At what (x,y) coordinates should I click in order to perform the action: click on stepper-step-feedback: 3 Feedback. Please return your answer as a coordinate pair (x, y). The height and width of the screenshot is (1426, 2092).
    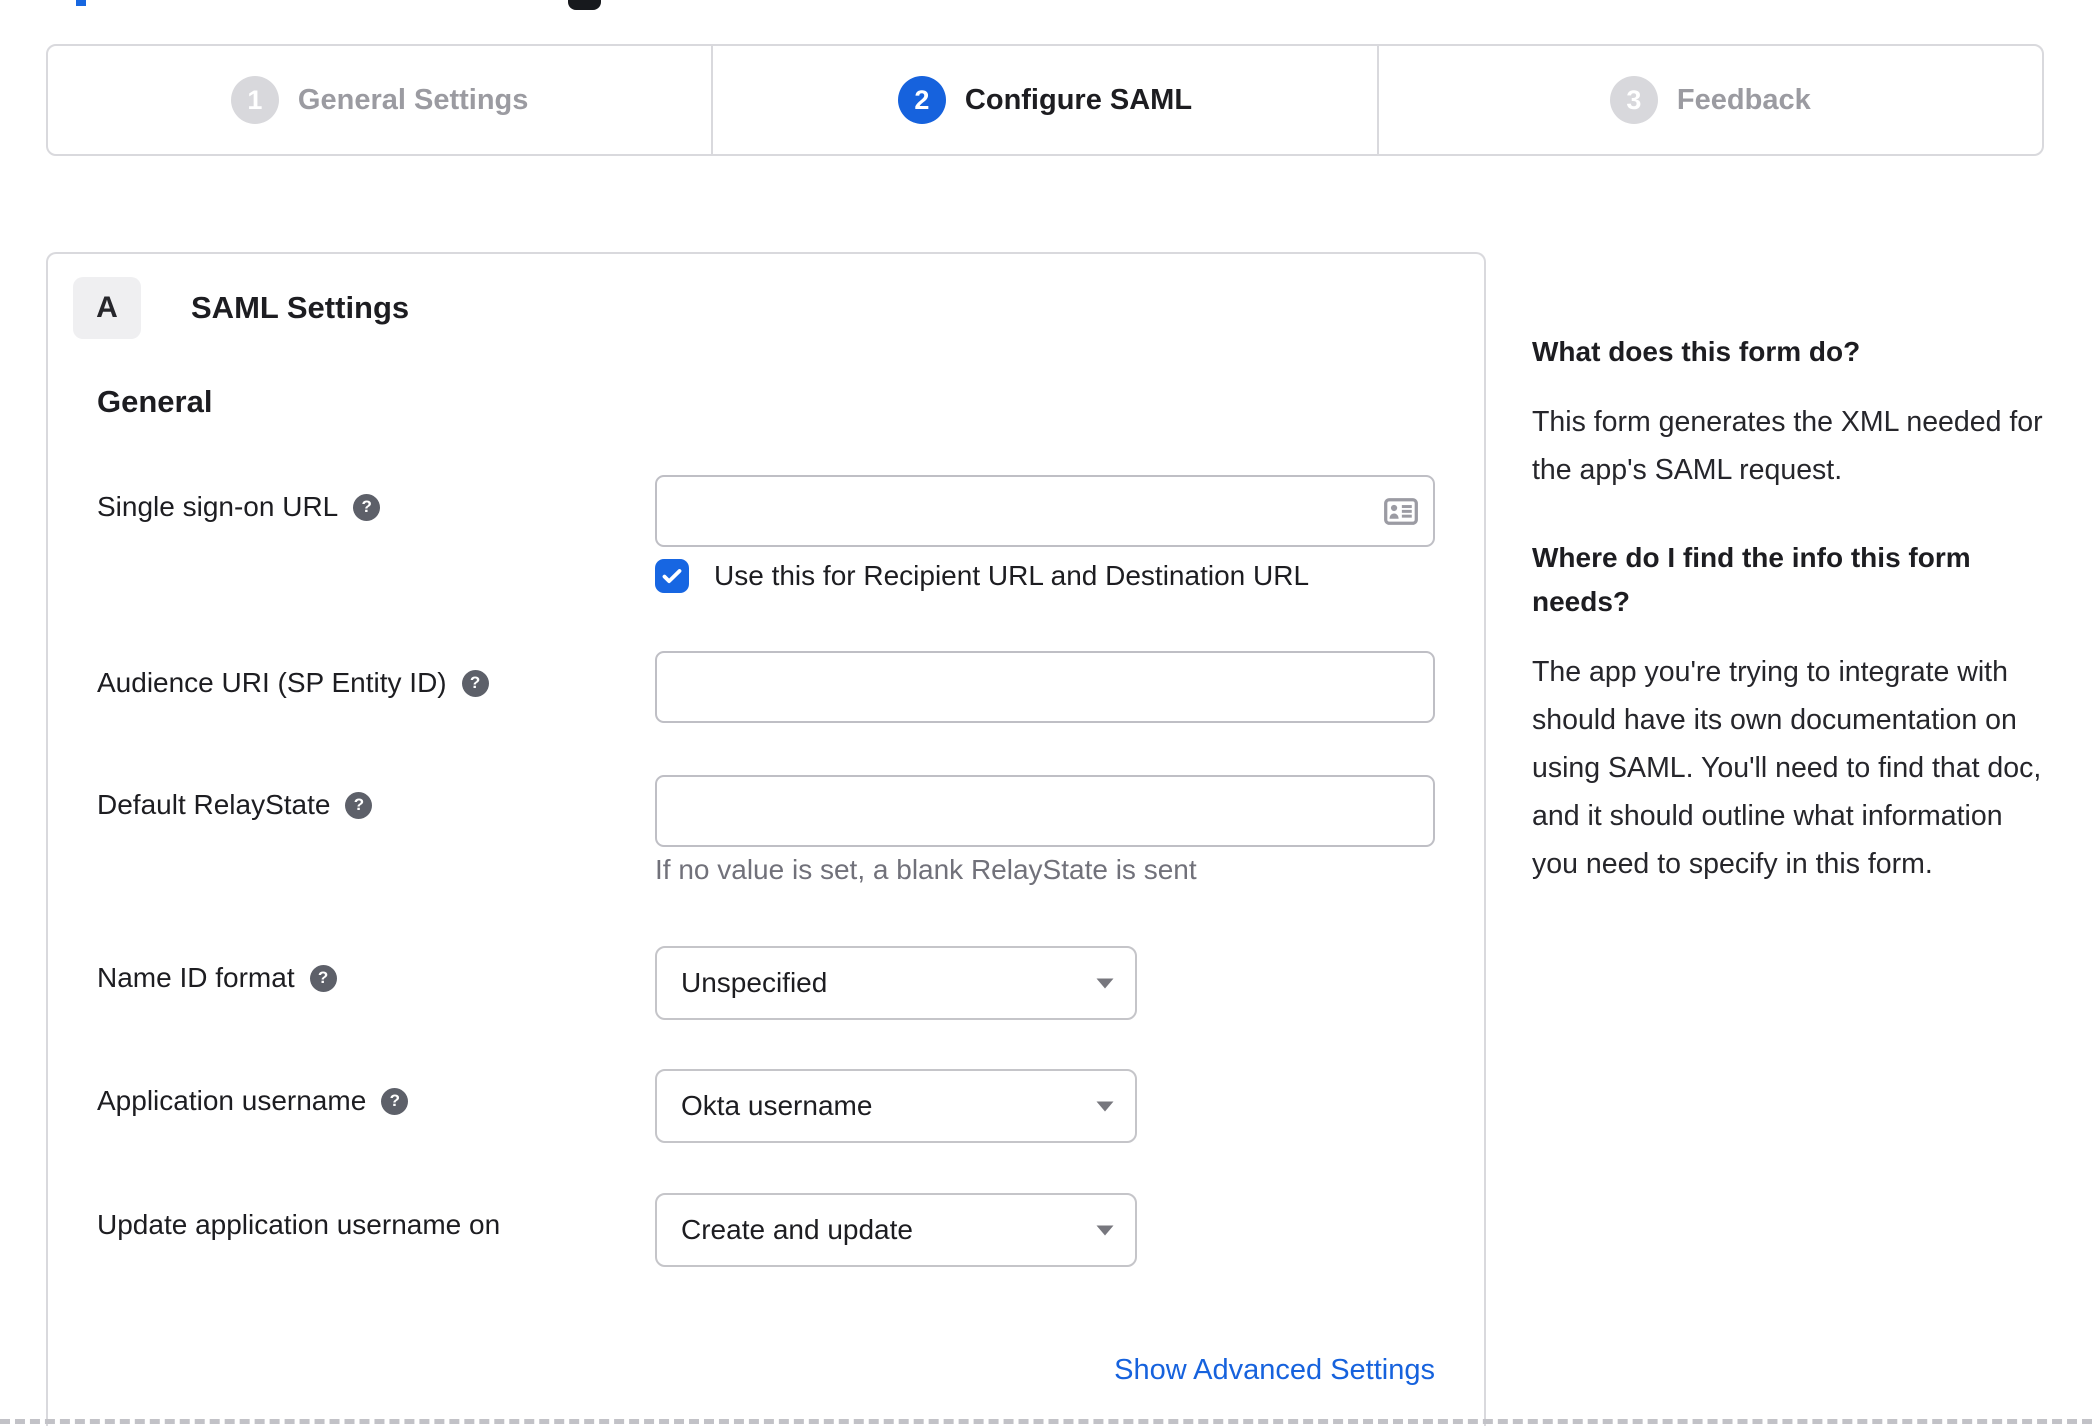
    Looking at the image, I should click on (1709, 100).